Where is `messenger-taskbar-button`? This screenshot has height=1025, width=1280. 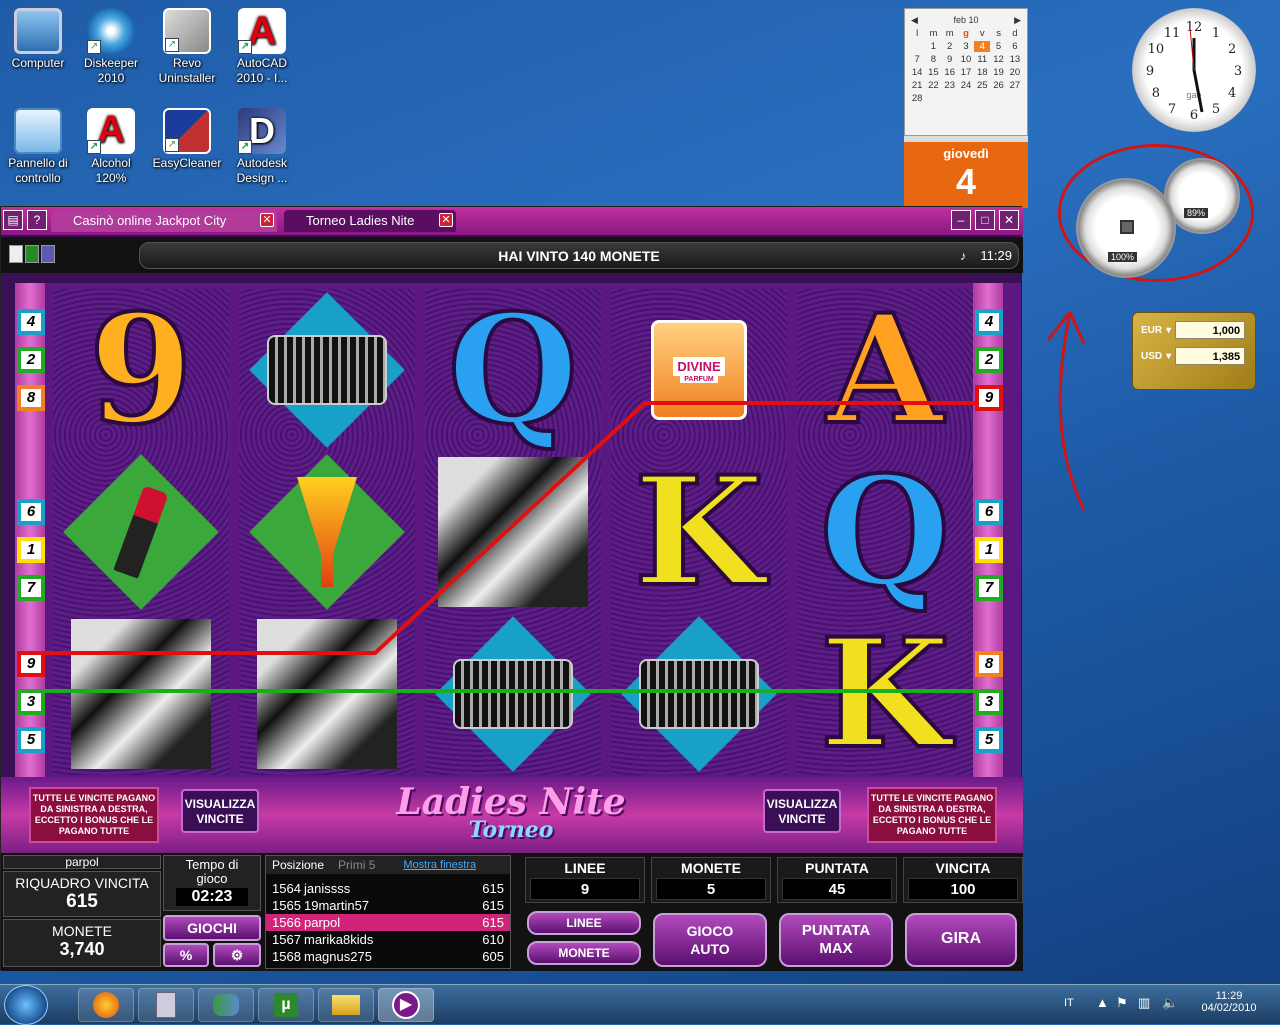 messenger-taskbar-button is located at coordinates (226, 1005).